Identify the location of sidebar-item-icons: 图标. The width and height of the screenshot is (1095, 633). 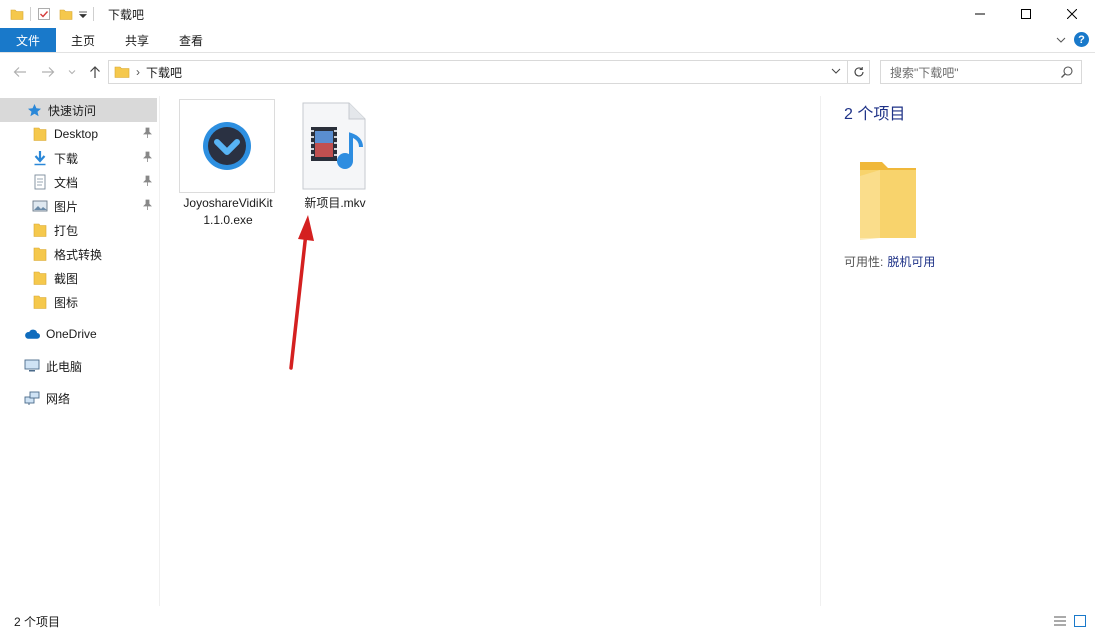
(78, 302).